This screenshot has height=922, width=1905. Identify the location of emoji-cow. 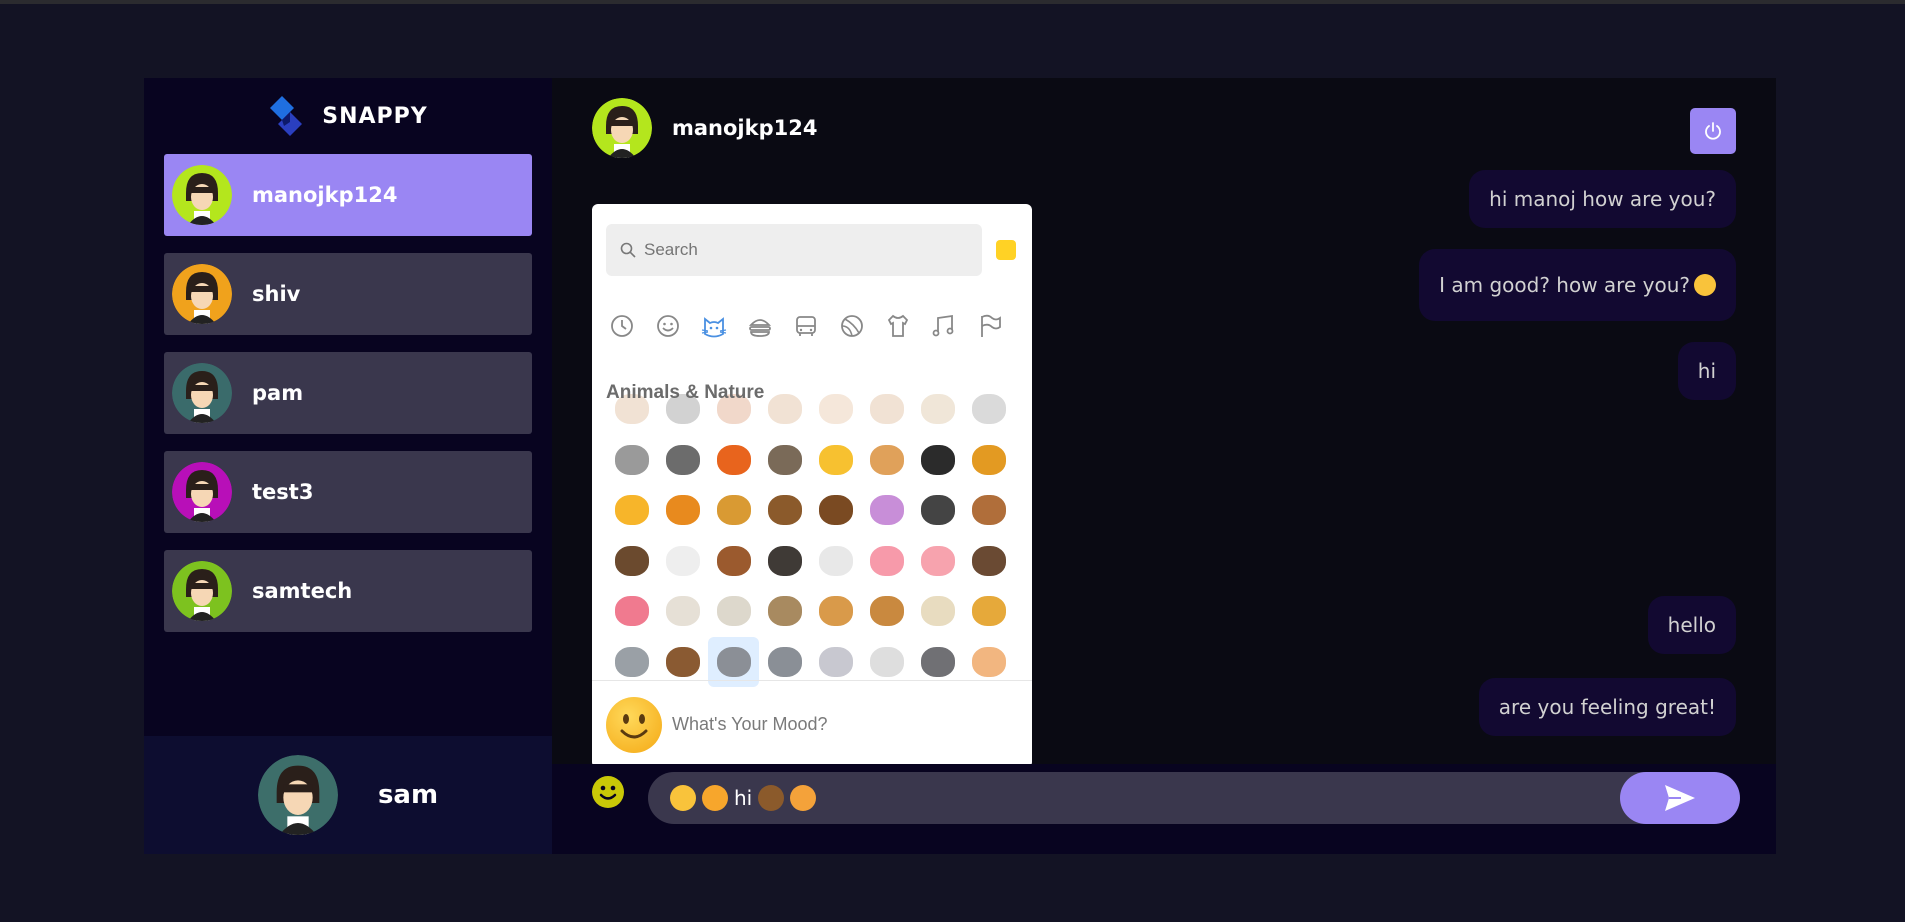
(835, 561).